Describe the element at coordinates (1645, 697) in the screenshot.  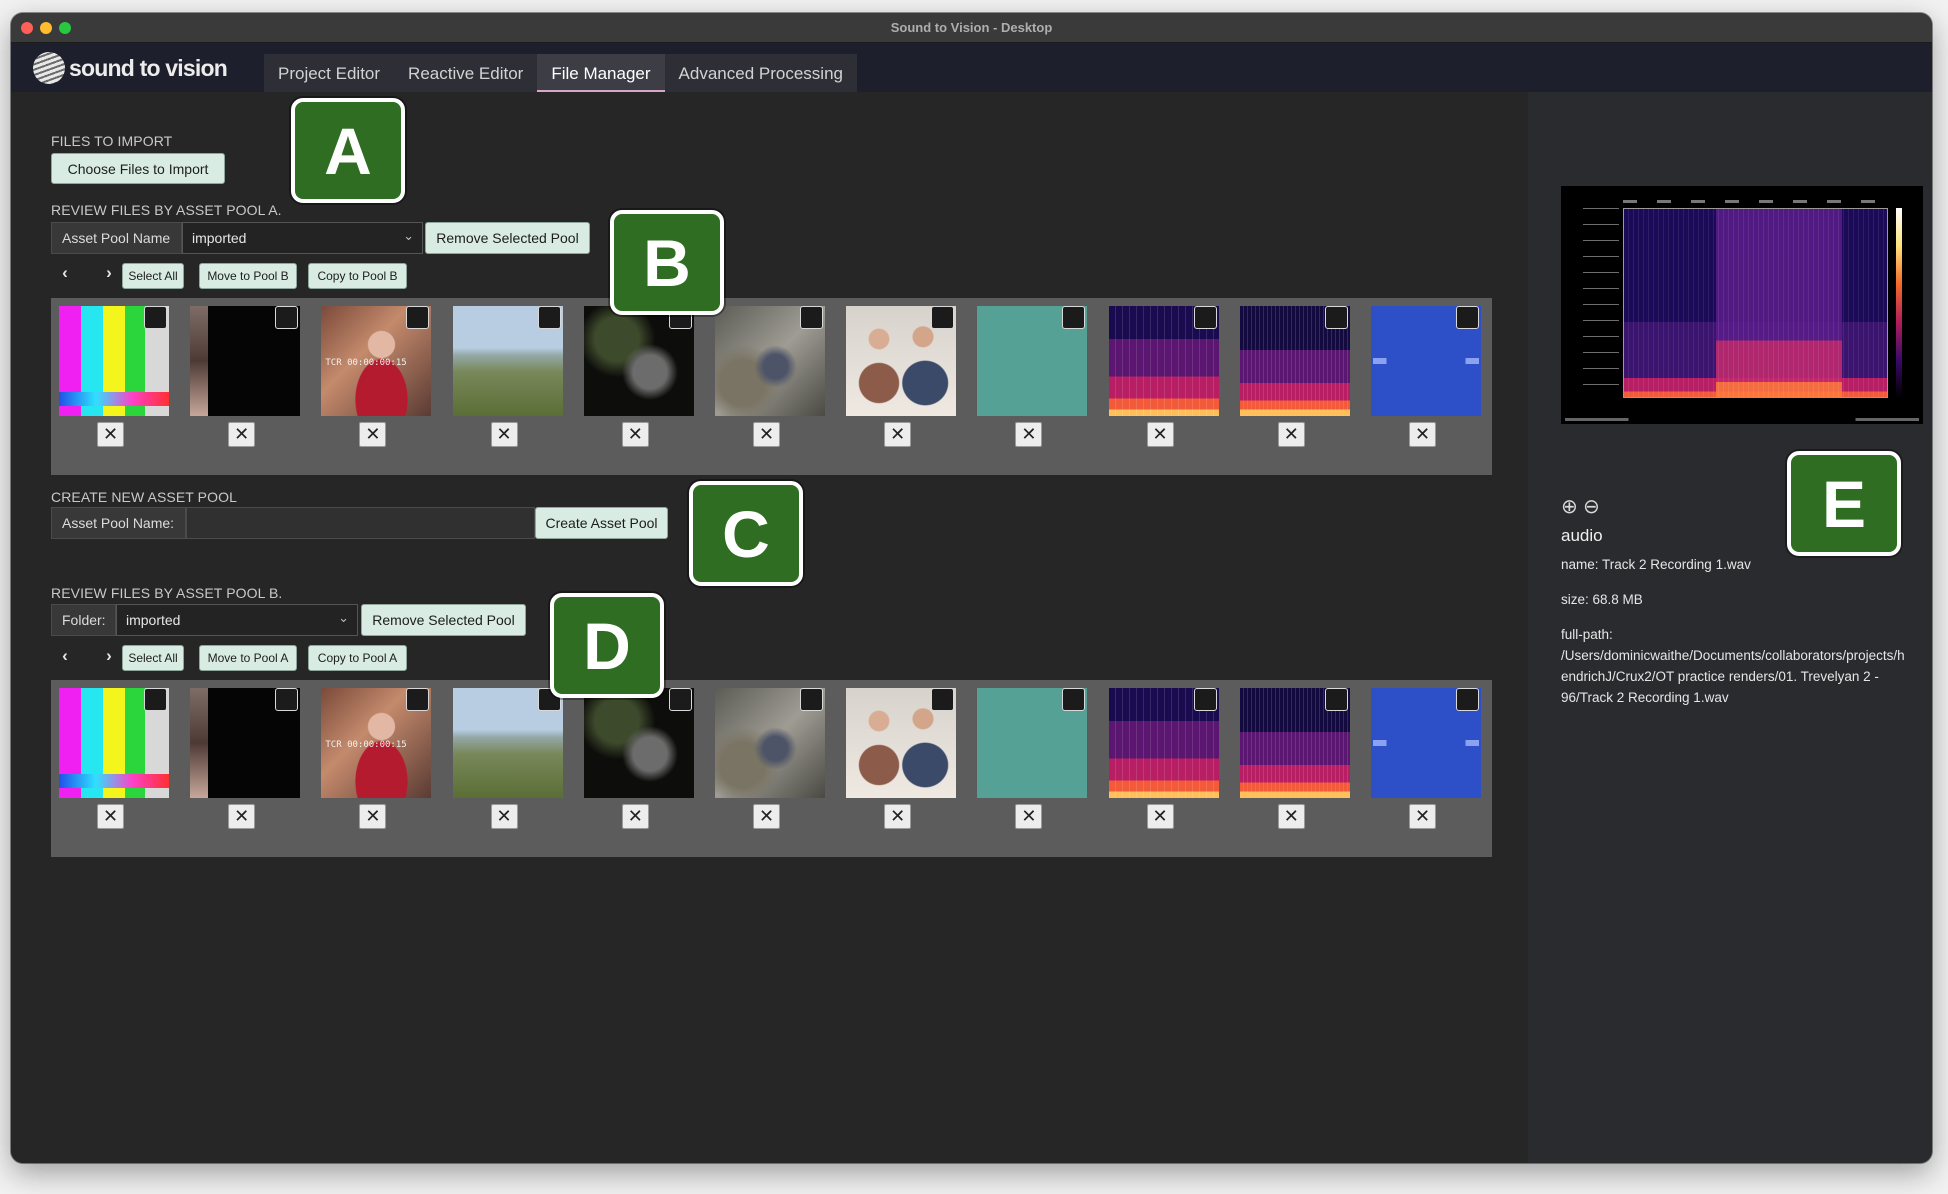
I see `full-path-line-3: 96/Track 2 Recording 1.wav` at that location.